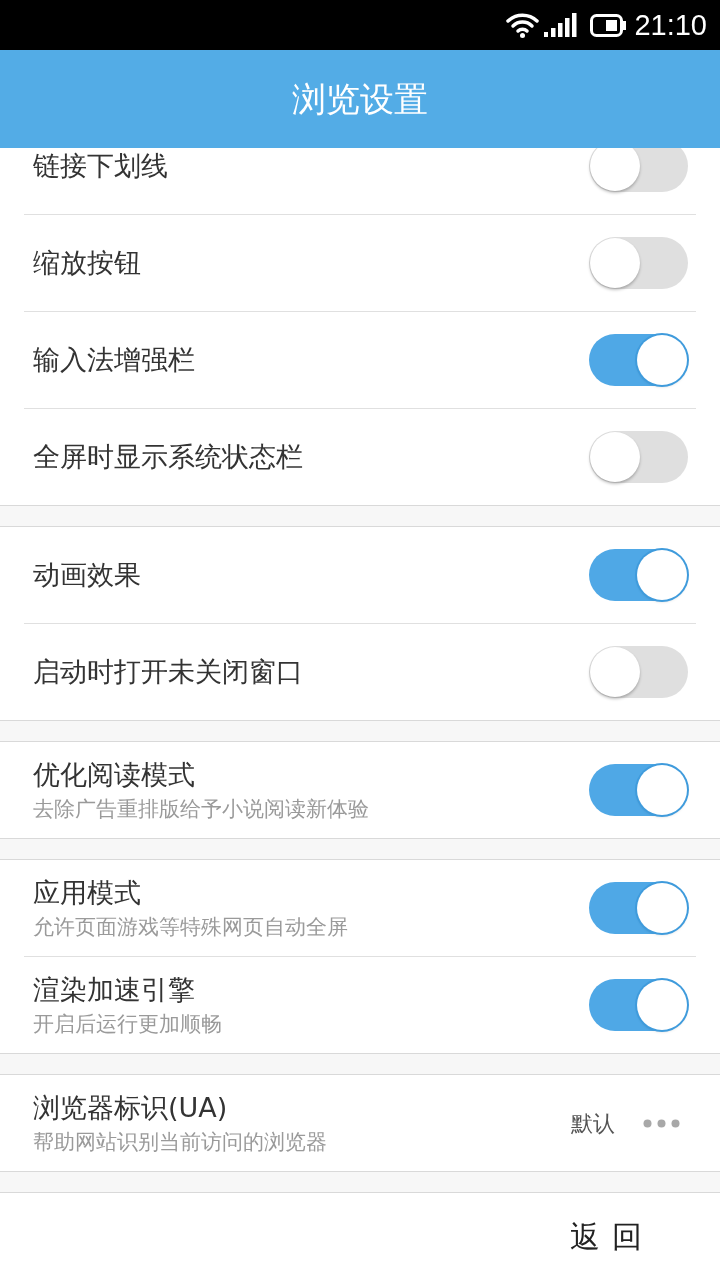 The height and width of the screenshot is (1280, 720). What do you see at coordinates (87, 892) in the screenshot?
I see `setting-title: 应用模式` at bounding box center [87, 892].